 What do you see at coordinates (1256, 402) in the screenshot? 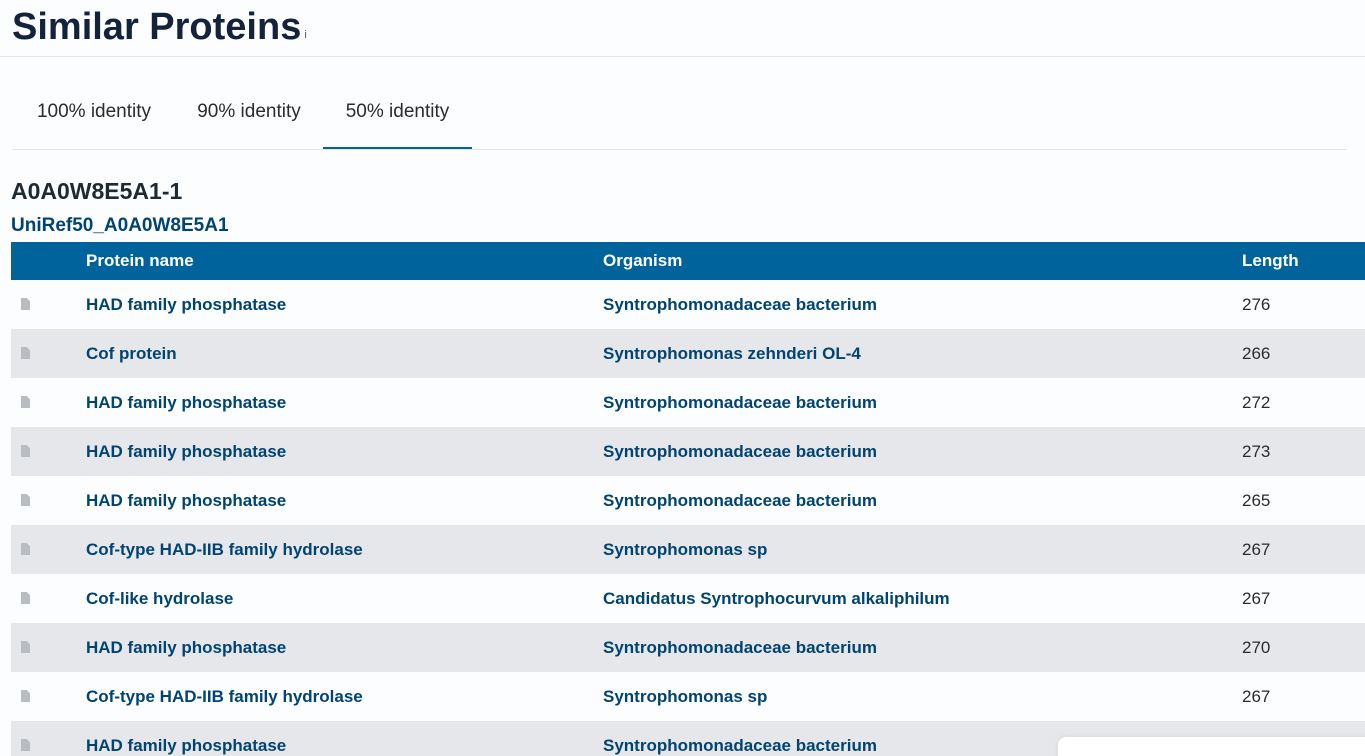
I see `length-value: 272` at bounding box center [1256, 402].